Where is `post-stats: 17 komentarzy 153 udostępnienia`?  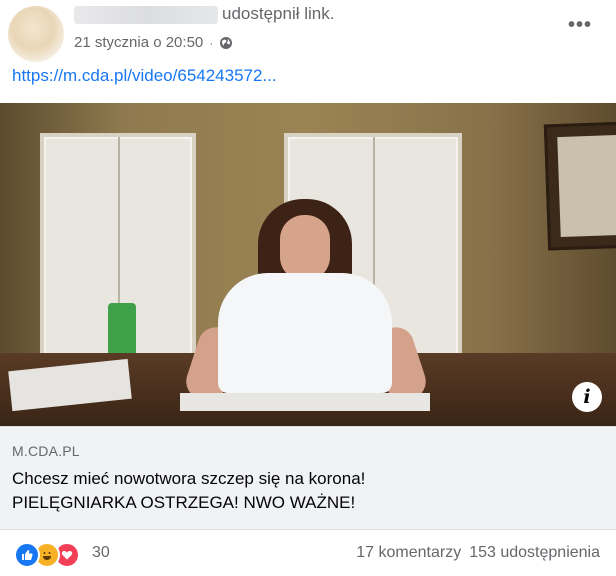
post-stats: 17 komentarzy 153 udostępnienia is located at coordinates (478, 553).